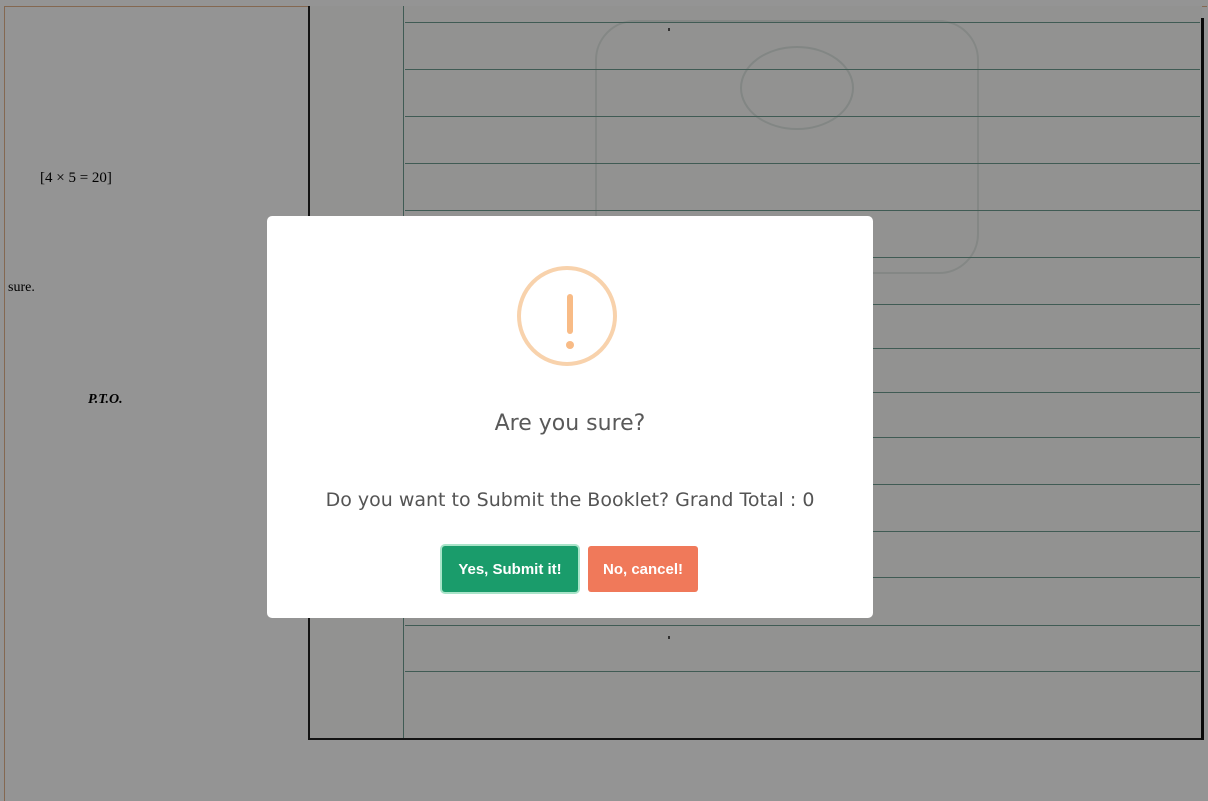 The height and width of the screenshot is (801, 1208). I want to click on submit-confirm-button: Yes, Submit it!, so click(510, 569).